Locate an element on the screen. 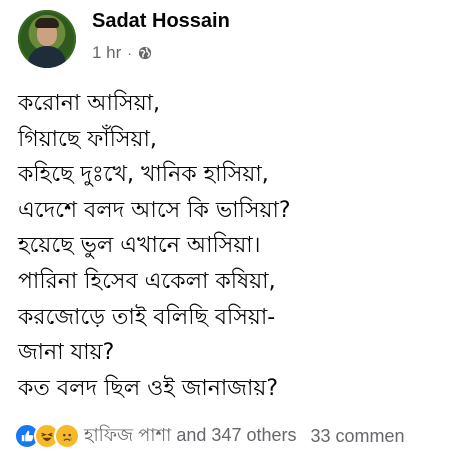 The width and height of the screenshot is (451, 452). reaction-summary is located at coordinates (47, 436).